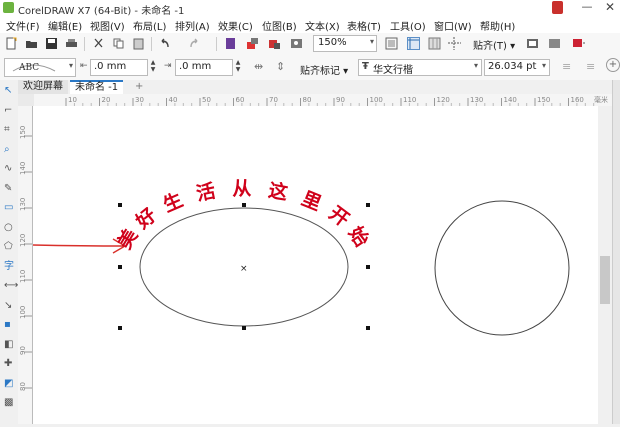 Image resolution: width=620 pixels, height=427 pixels. I want to click on parallel-dimension-icon: ⟷, so click(11, 286).